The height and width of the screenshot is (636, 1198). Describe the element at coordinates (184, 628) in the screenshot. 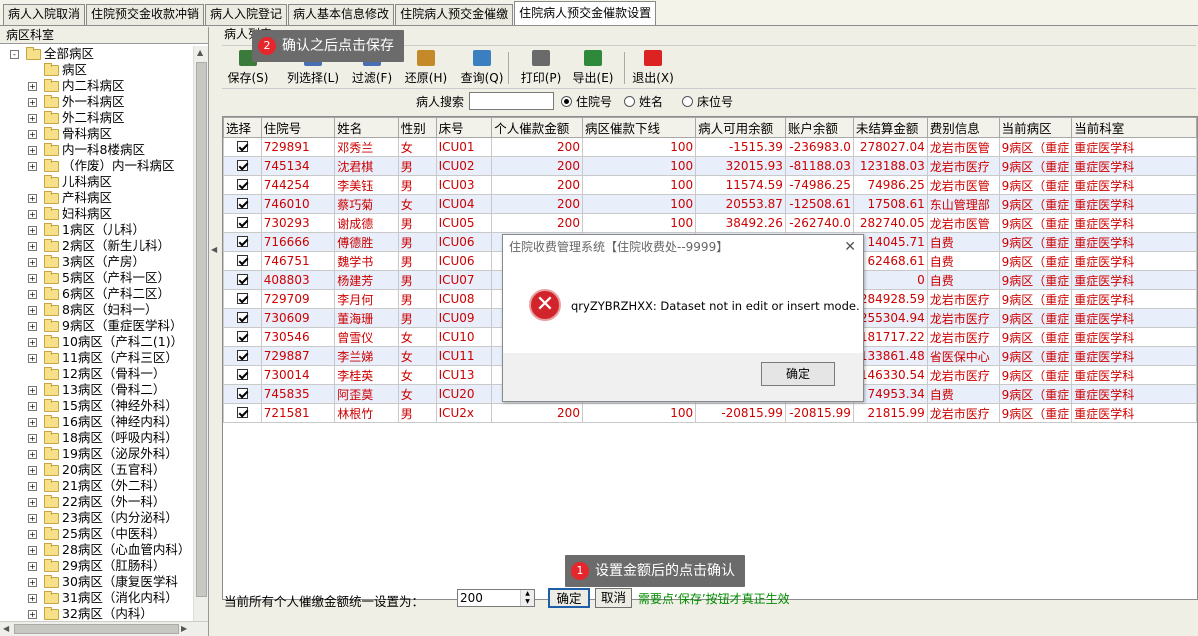

I see `scroll-right-icon: ▶` at that location.